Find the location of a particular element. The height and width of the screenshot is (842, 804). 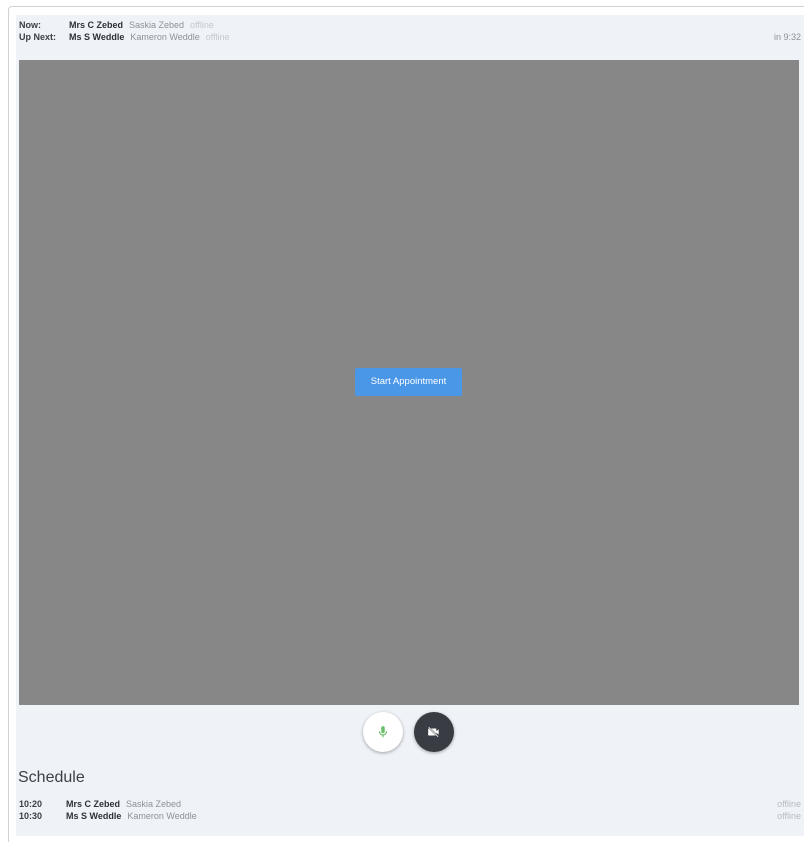

microphone-icon is located at coordinates (383, 732).